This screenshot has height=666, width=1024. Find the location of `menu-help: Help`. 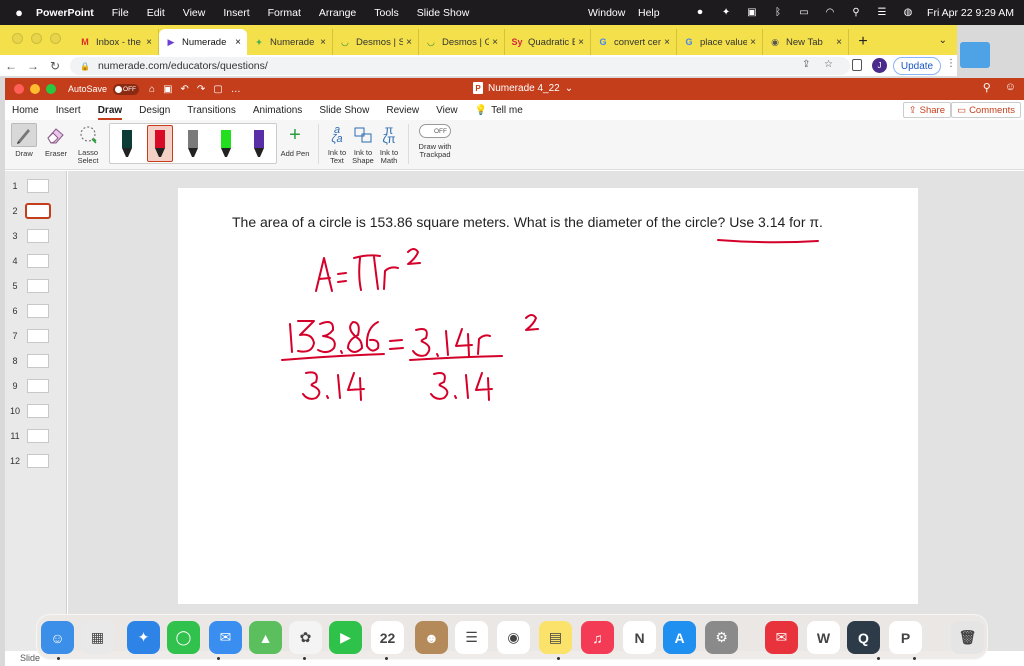

menu-help: Help is located at coordinates (649, 13).